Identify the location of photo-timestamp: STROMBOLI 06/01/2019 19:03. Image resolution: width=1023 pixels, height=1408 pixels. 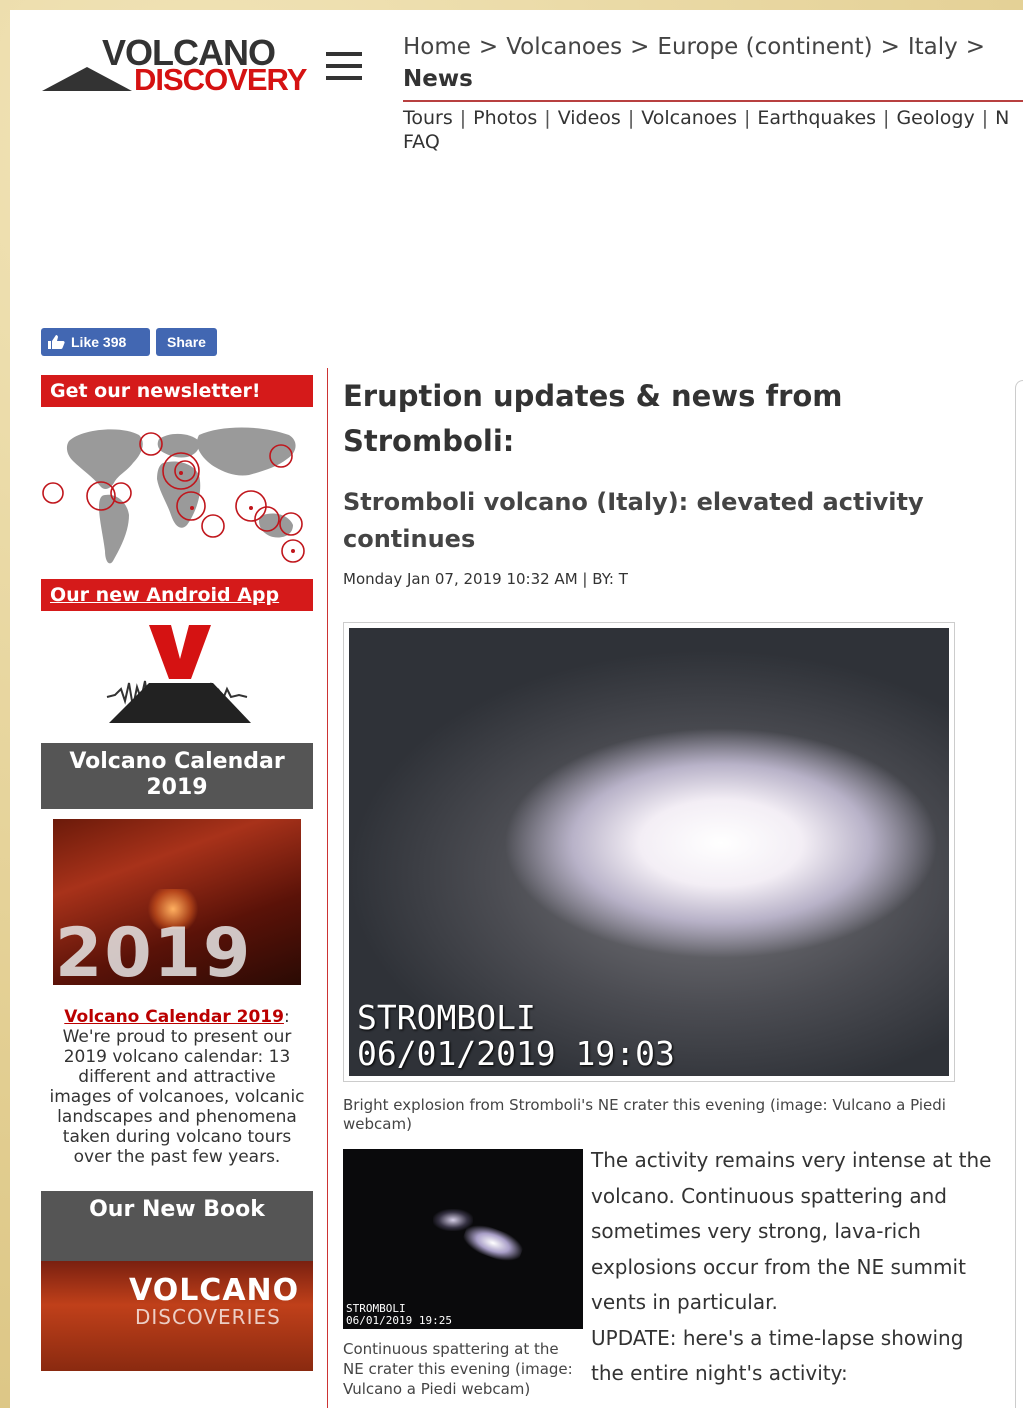
(516, 1036).